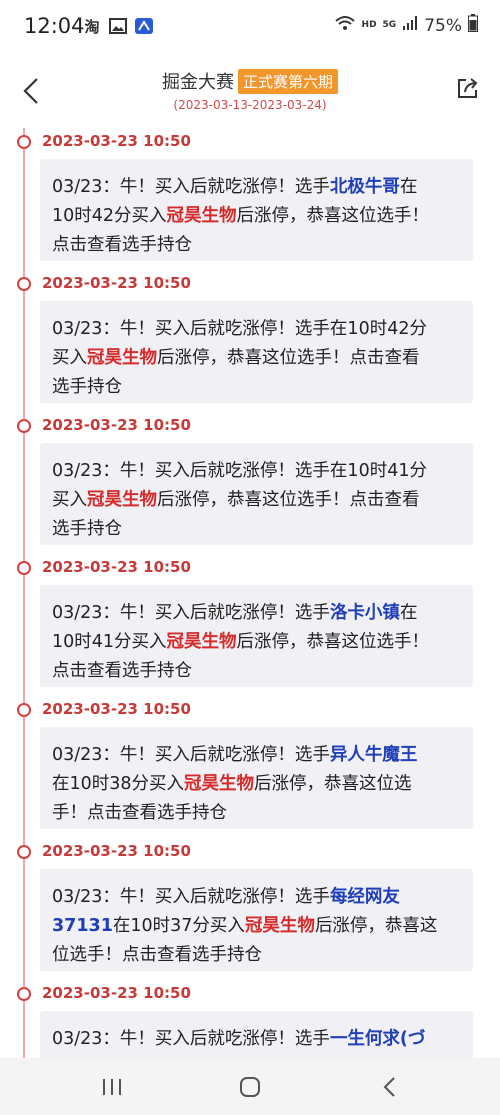 The width and height of the screenshot is (500, 1115). I want to click on hd-indicator: HD, so click(369, 25).